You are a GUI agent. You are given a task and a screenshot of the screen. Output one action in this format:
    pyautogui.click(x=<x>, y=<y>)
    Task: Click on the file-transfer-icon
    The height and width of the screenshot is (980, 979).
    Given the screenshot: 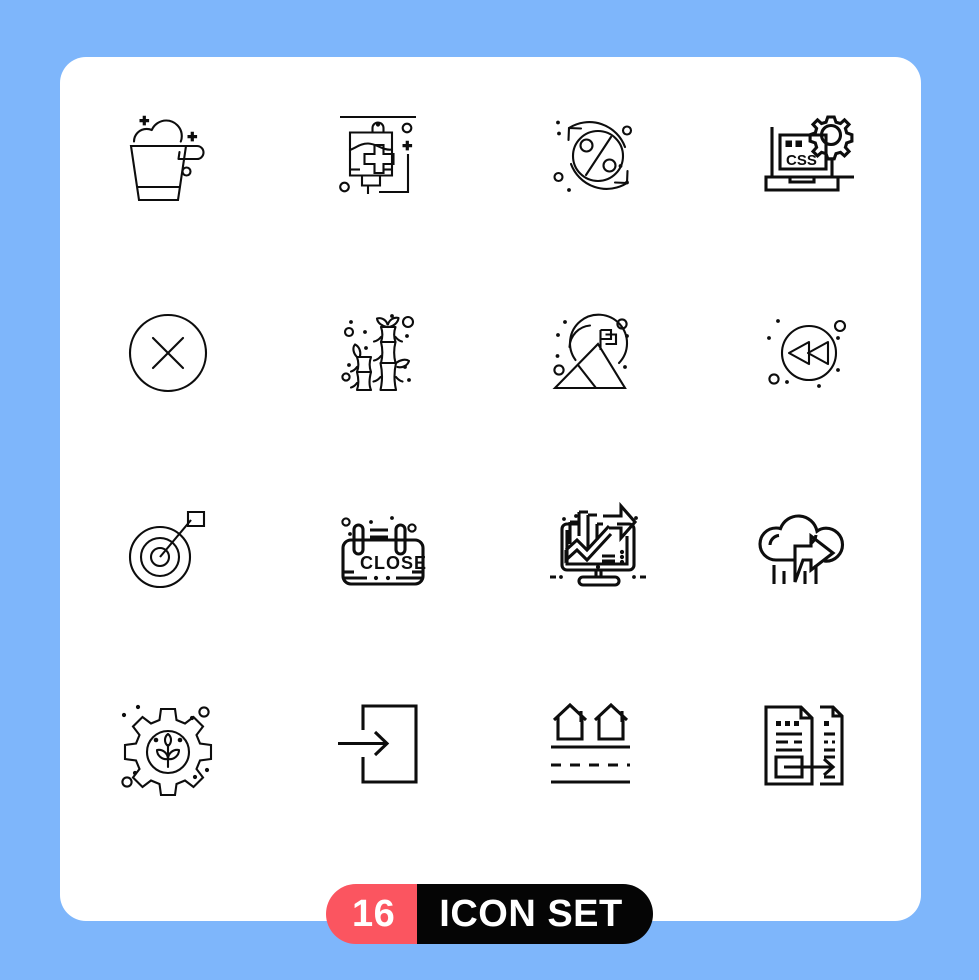 What is the action you would take?
    pyautogui.click(x=813, y=748)
    